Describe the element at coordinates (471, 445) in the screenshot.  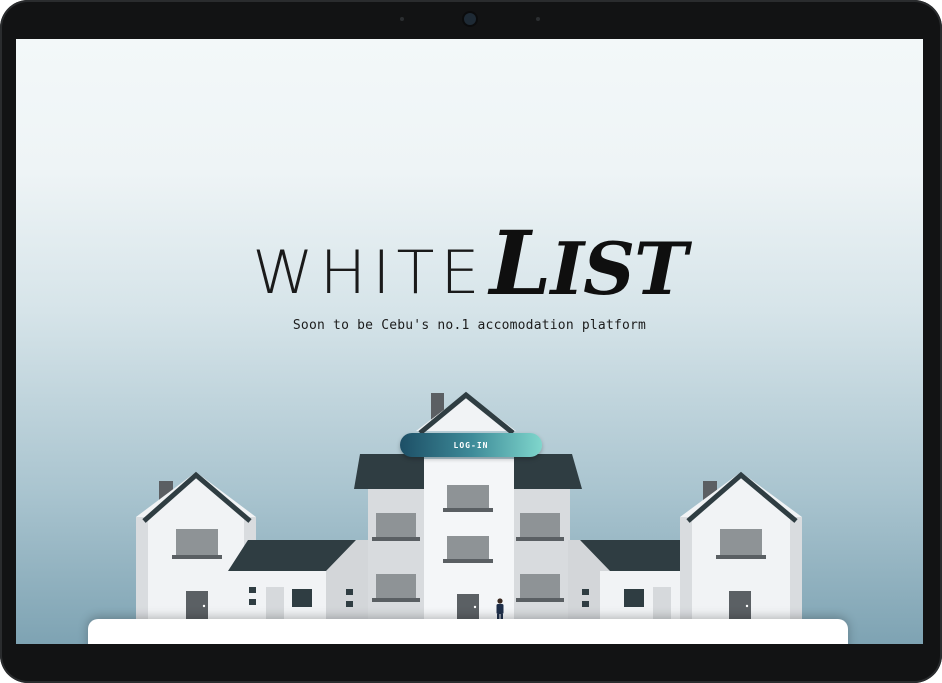
I see `login-button: LOG-IN` at that location.